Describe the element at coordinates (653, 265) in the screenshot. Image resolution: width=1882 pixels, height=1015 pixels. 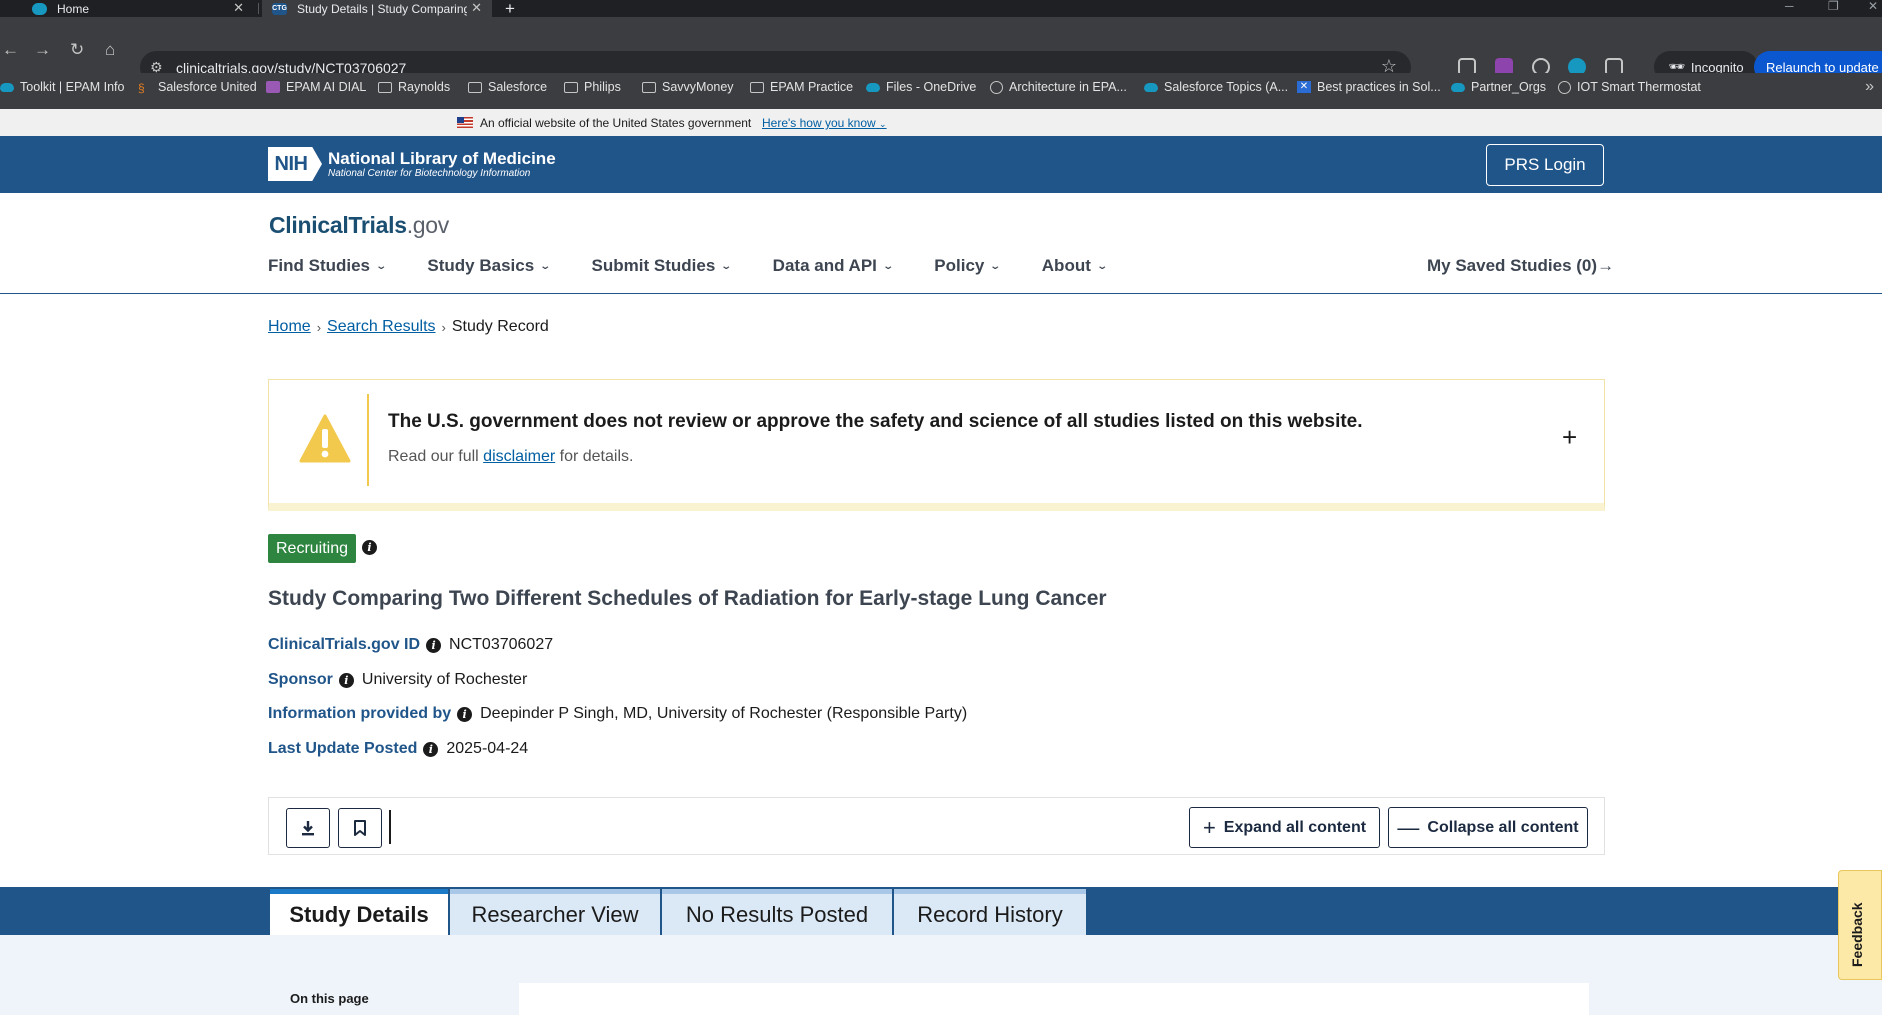
I see `nav-label: Submit Studies` at that location.